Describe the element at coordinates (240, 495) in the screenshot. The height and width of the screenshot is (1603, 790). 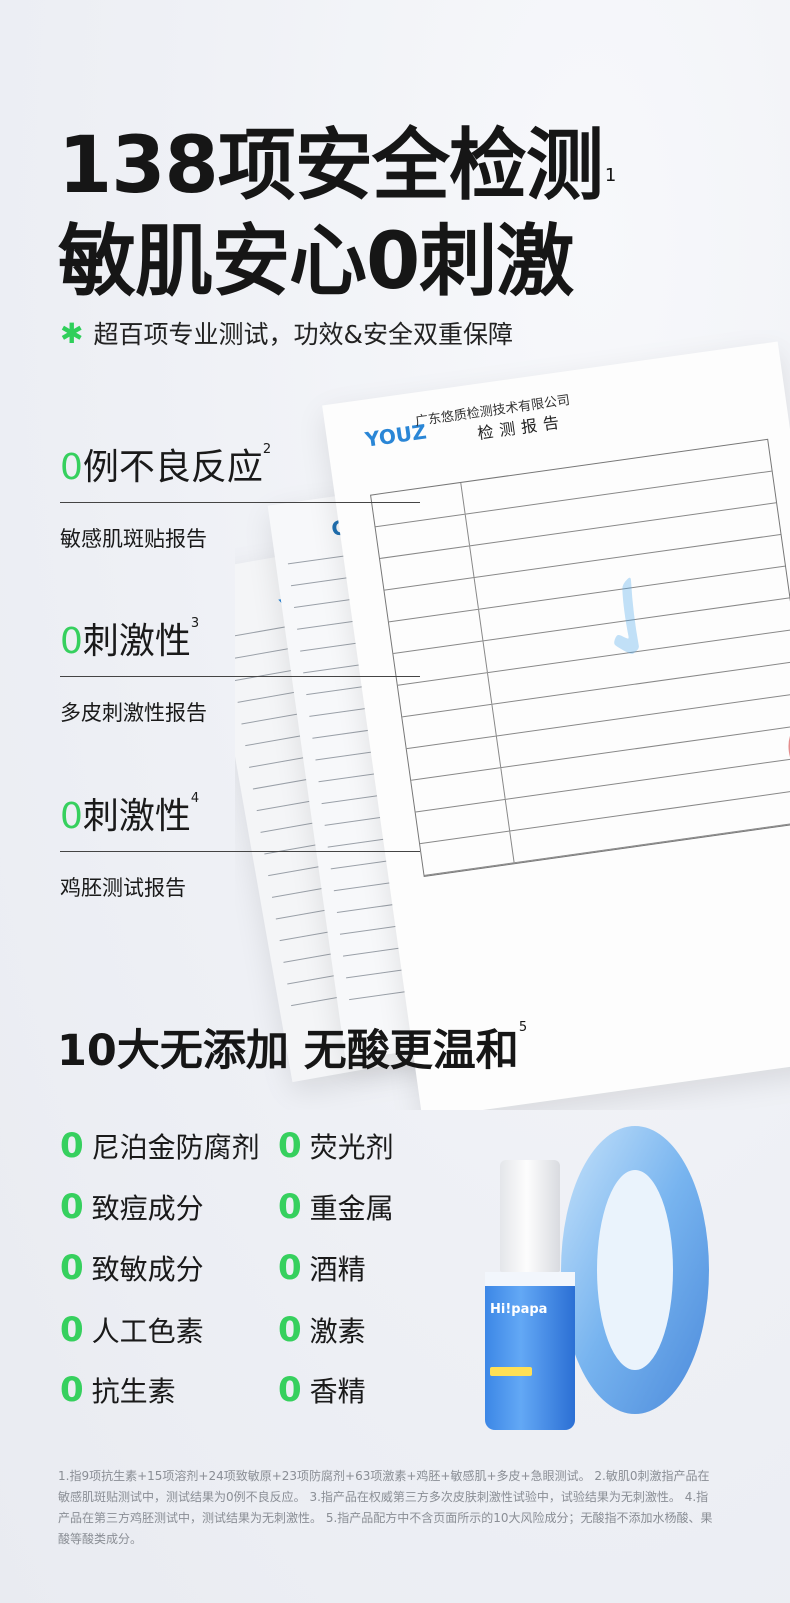
I see `test-item-patch: 0例不良反应2 敏感肌斑贴报告` at that location.